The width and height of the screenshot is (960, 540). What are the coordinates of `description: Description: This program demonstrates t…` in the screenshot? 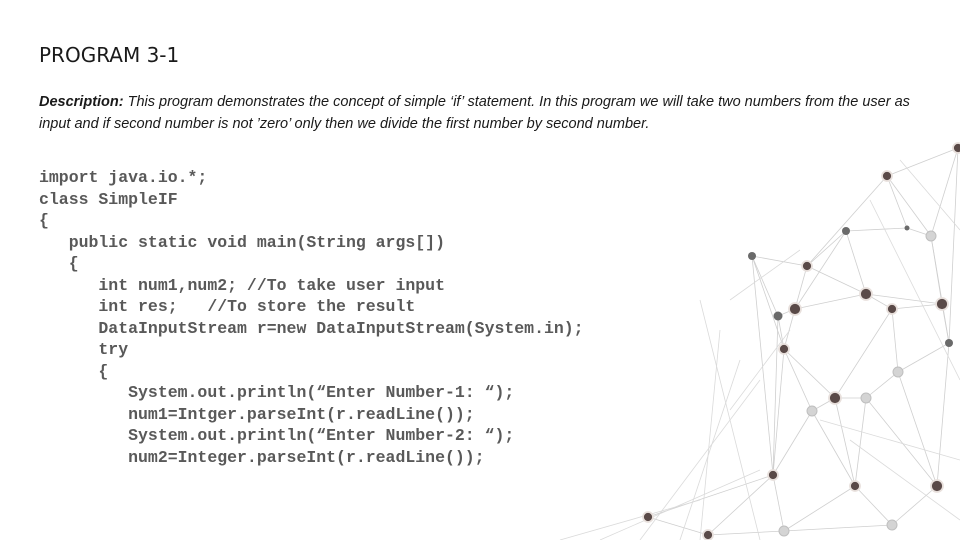 It's located at (479, 113).